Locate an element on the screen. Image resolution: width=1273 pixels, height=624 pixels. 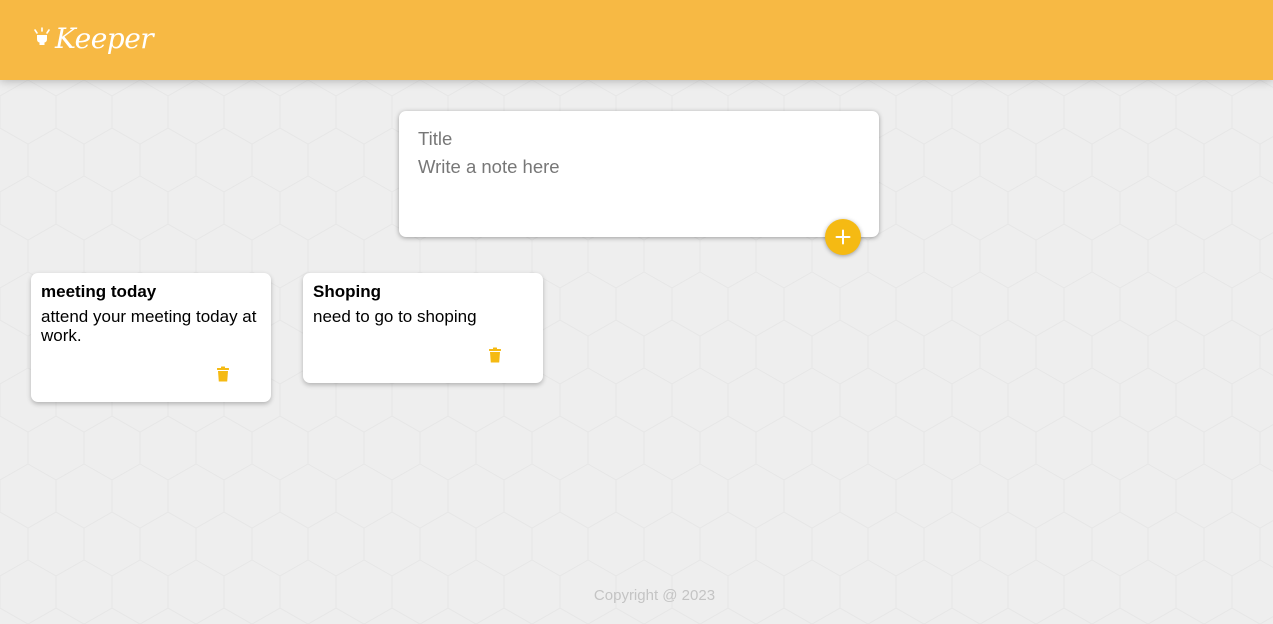
page-footer: Copyright @ 2023 is located at coordinates (636, 596).